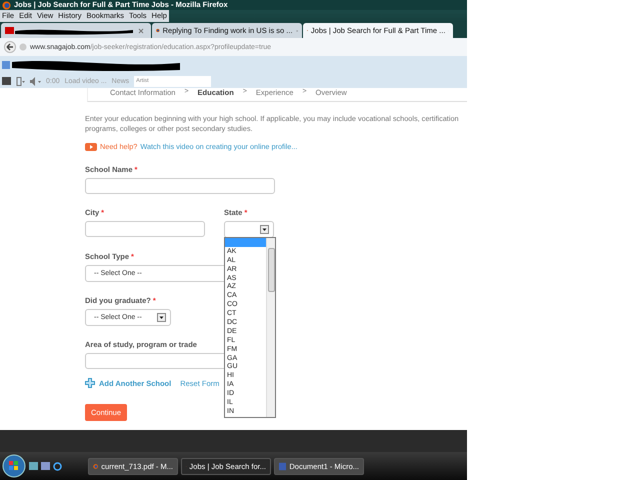 The height and width of the screenshot is (480, 640). Describe the element at coordinates (57, 466) in the screenshot. I see `browser-e-icon` at that location.